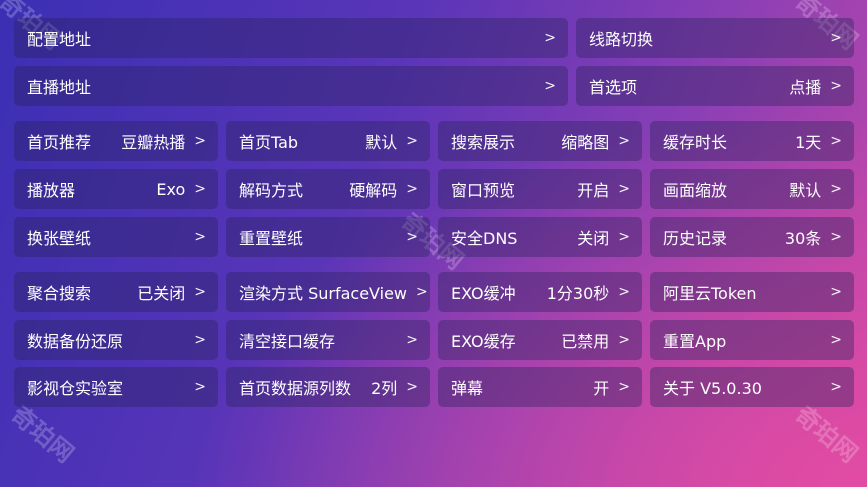  What do you see at coordinates (116, 292) in the screenshot?
I see `aggregate-search-item: 聚合搜索 已关闭 >` at bounding box center [116, 292].